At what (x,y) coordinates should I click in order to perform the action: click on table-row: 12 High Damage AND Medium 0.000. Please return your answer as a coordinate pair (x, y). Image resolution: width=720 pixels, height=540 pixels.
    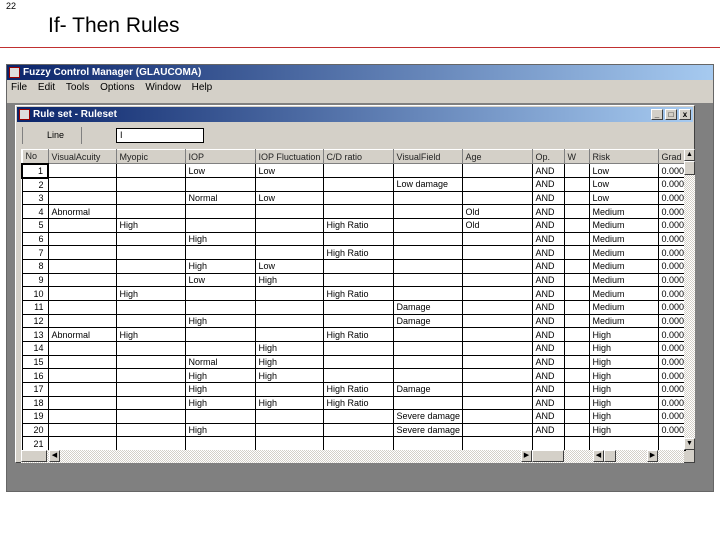
    Looking at the image, I should click on (353, 321).